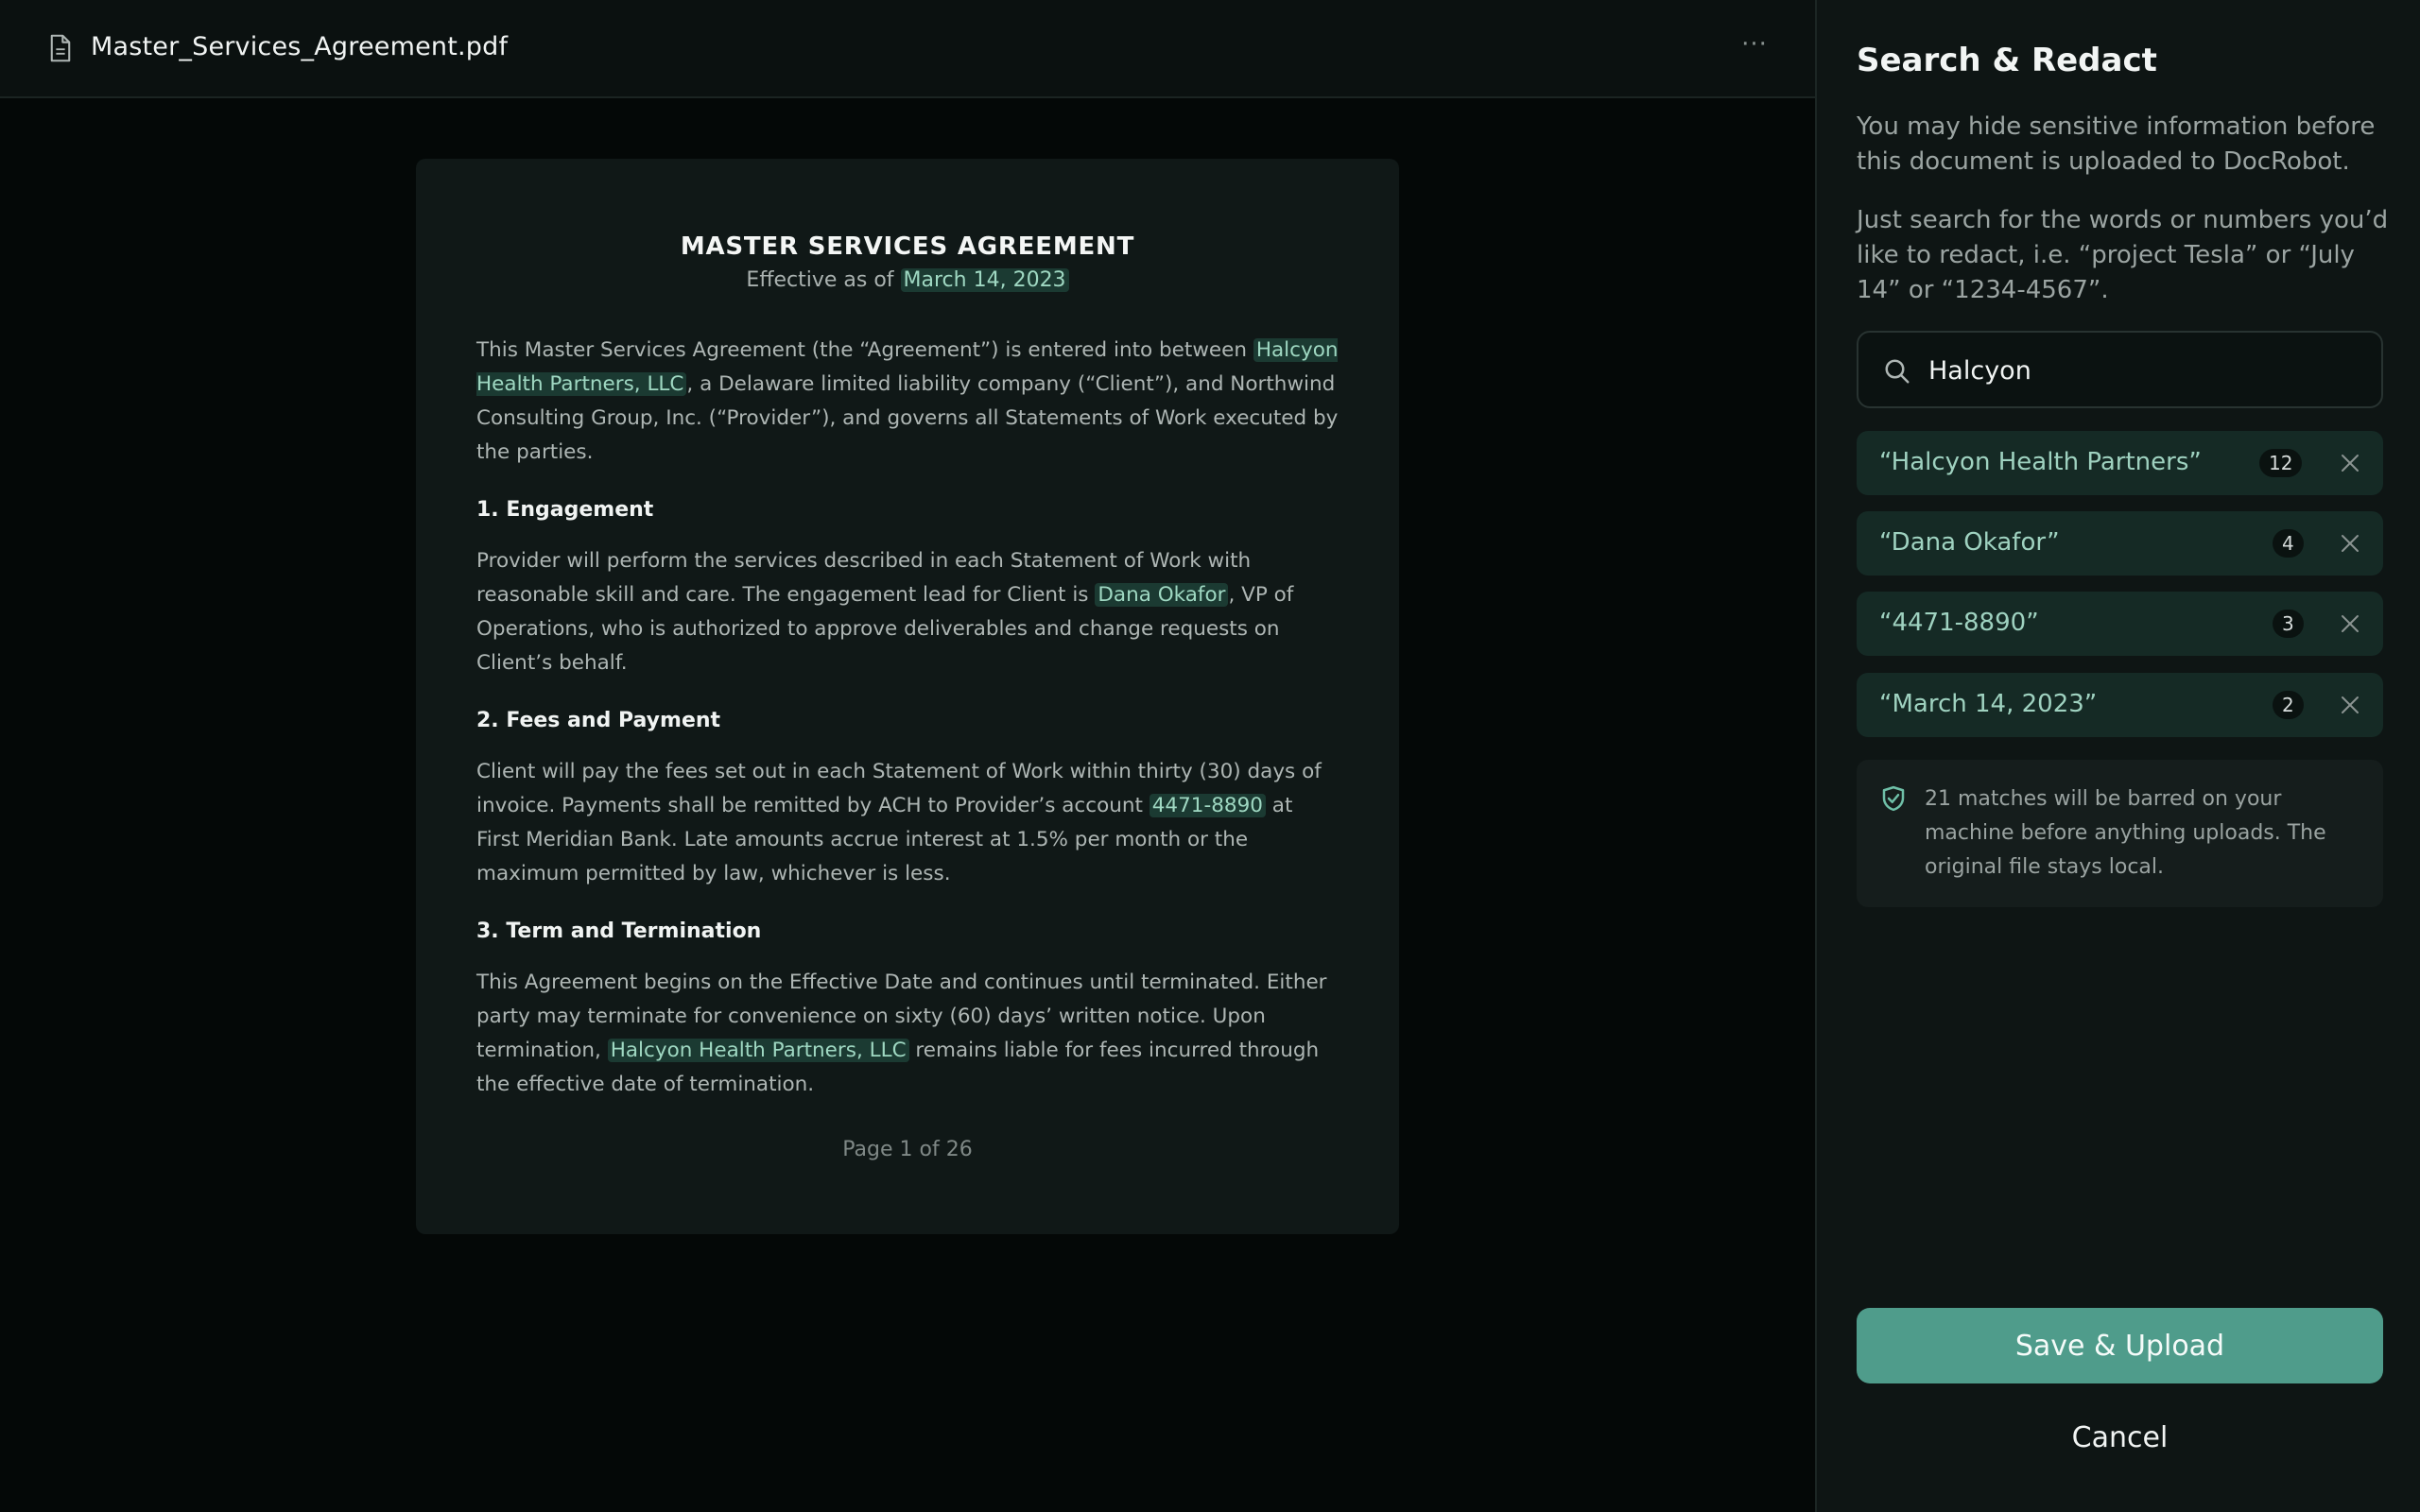  Describe the element at coordinates (2120, 543) in the screenshot. I see `redact-term-chip: “Dana Okafor” 4` at that location.